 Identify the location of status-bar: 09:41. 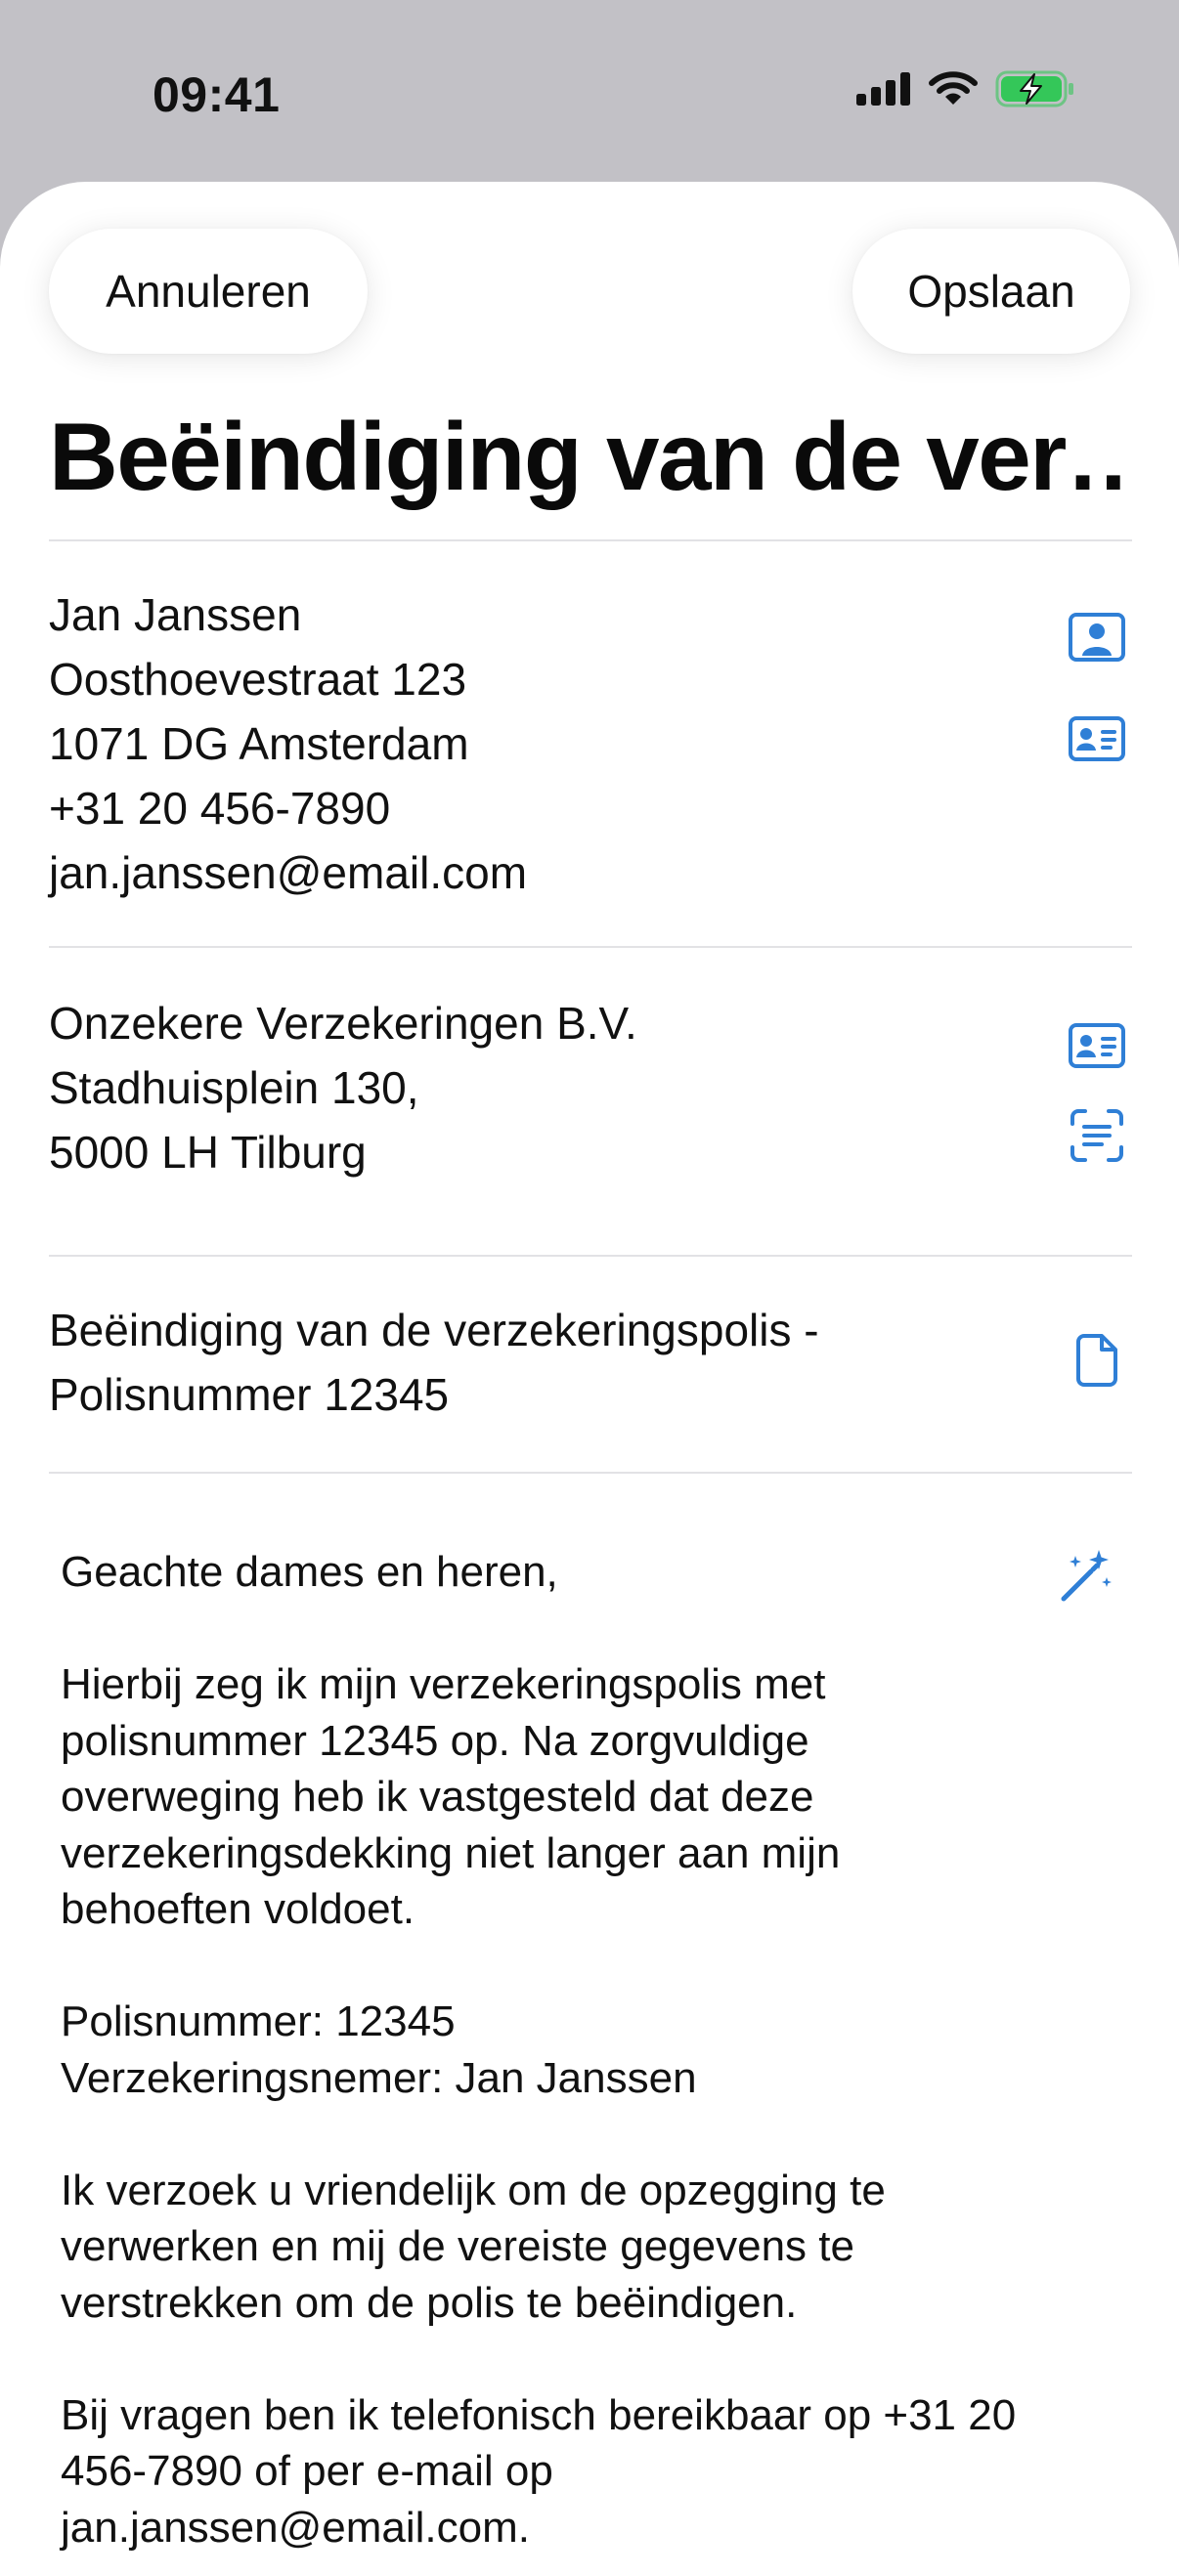
(589, 93).